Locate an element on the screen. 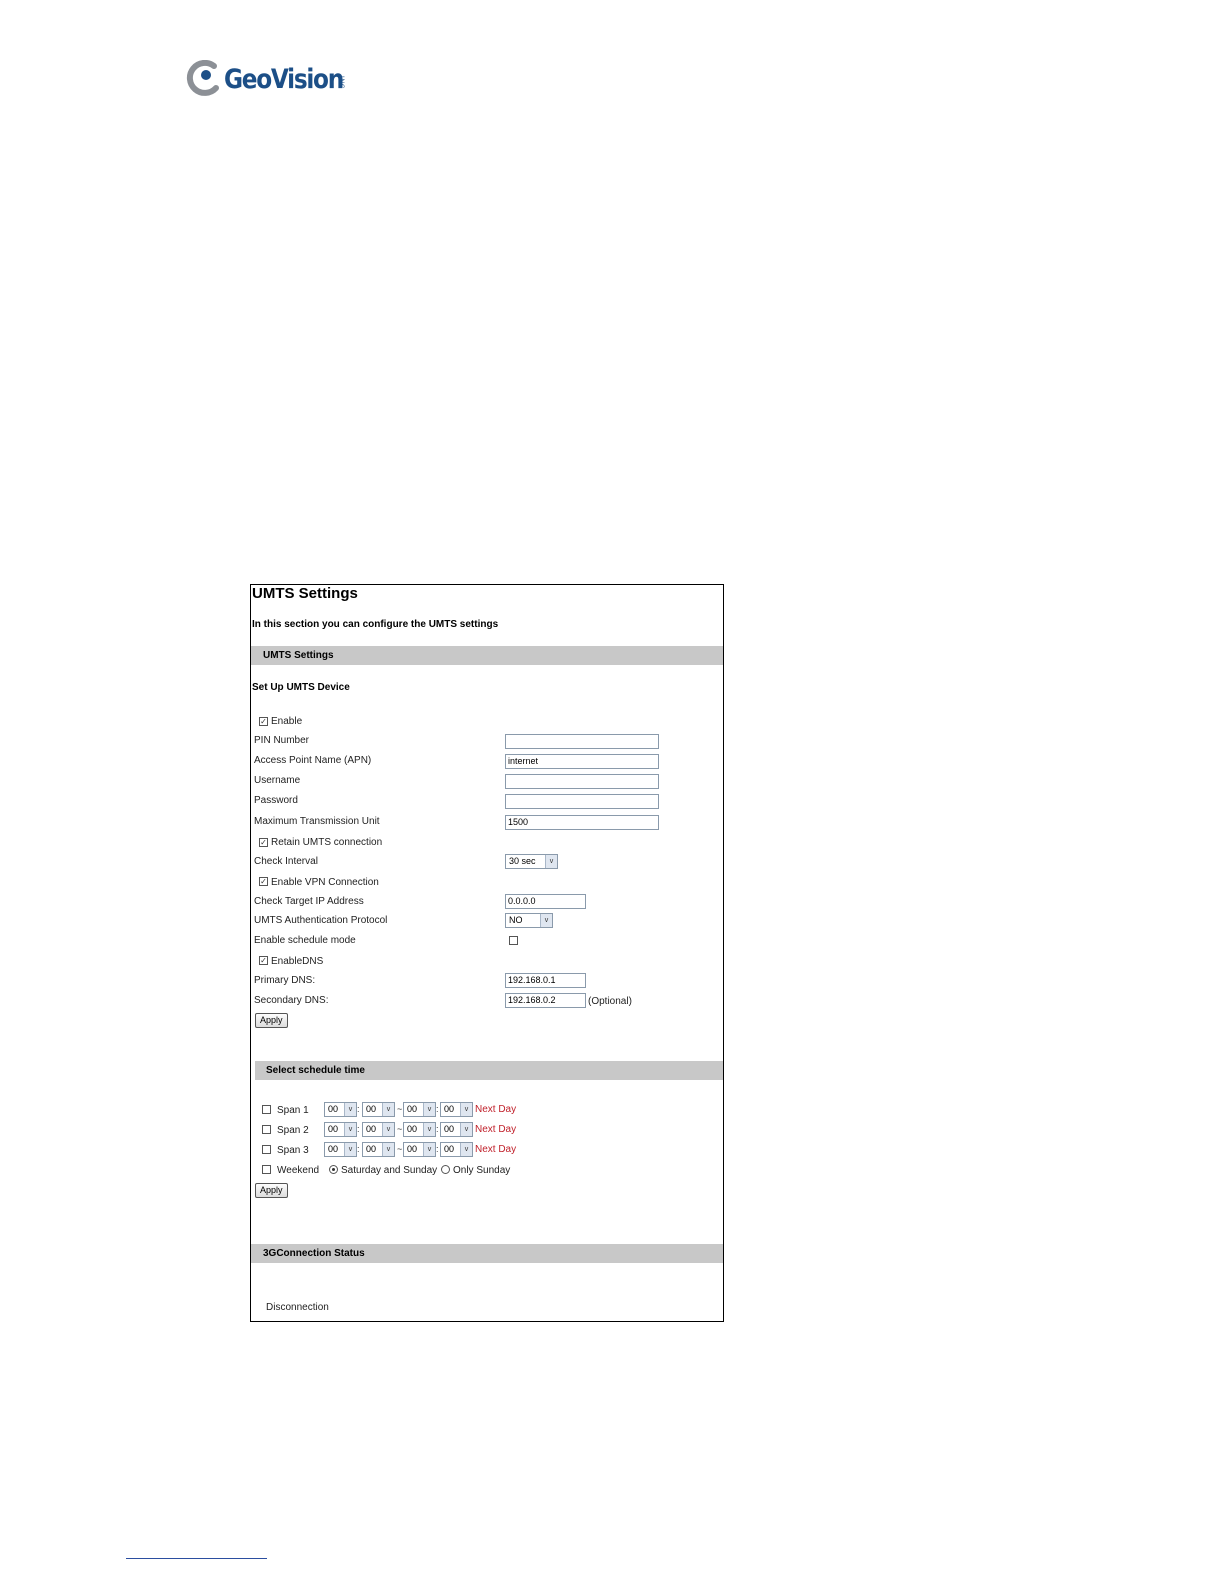 This screenshot has height=1584, width=1224. weekend-checkbox is located at coordinates (266, 1169).